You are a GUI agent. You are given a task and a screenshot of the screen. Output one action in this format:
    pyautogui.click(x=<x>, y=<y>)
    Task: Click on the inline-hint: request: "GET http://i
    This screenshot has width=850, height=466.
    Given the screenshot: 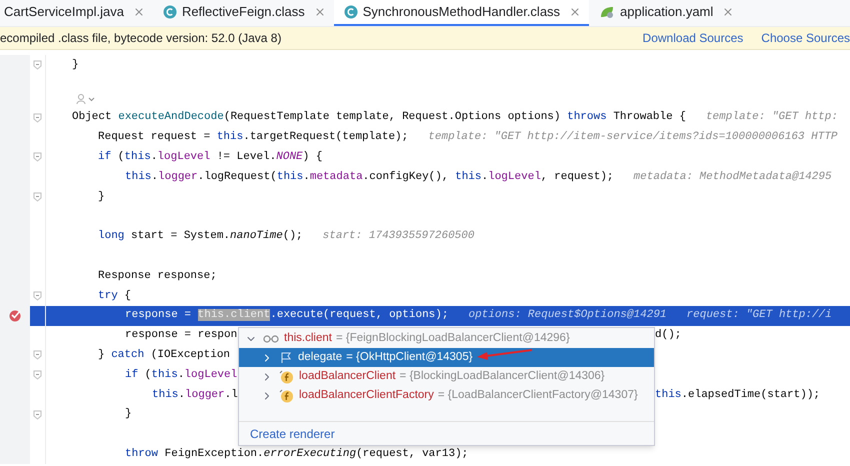 What is the action you would take?
    pyautogui.click(x=759, y=316)
    